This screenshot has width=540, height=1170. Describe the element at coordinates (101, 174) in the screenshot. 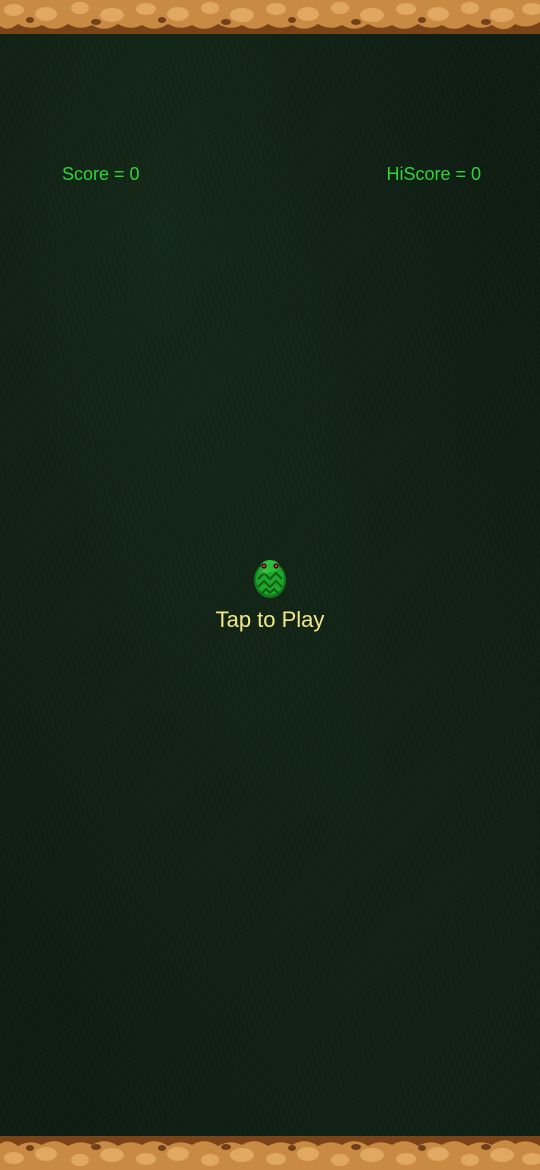

I see `score-display: Score = 0` at that location.